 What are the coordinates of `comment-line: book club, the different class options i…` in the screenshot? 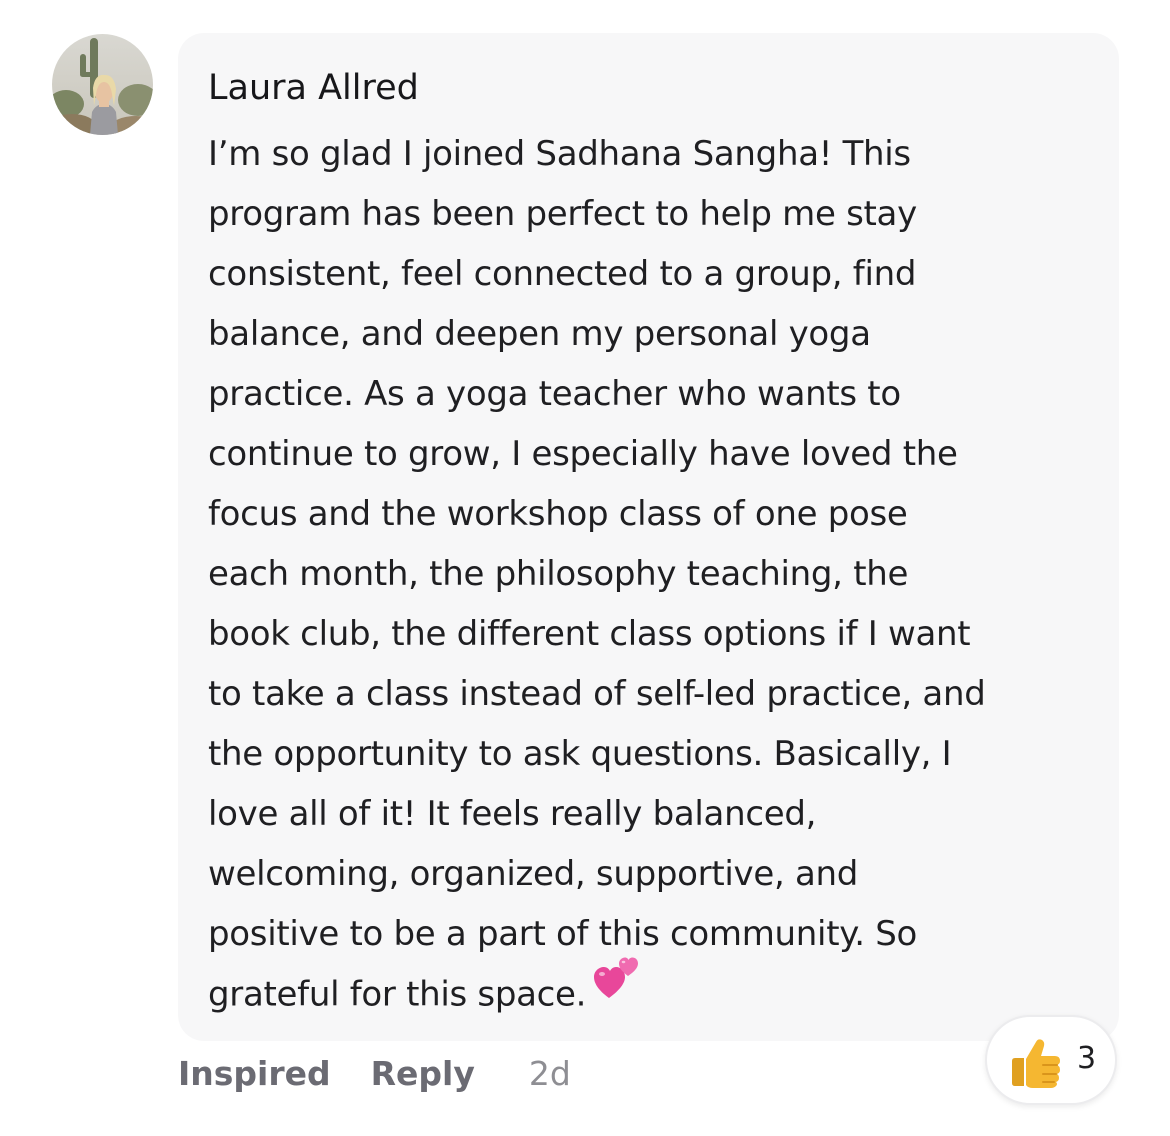 It's located at (589, 634).